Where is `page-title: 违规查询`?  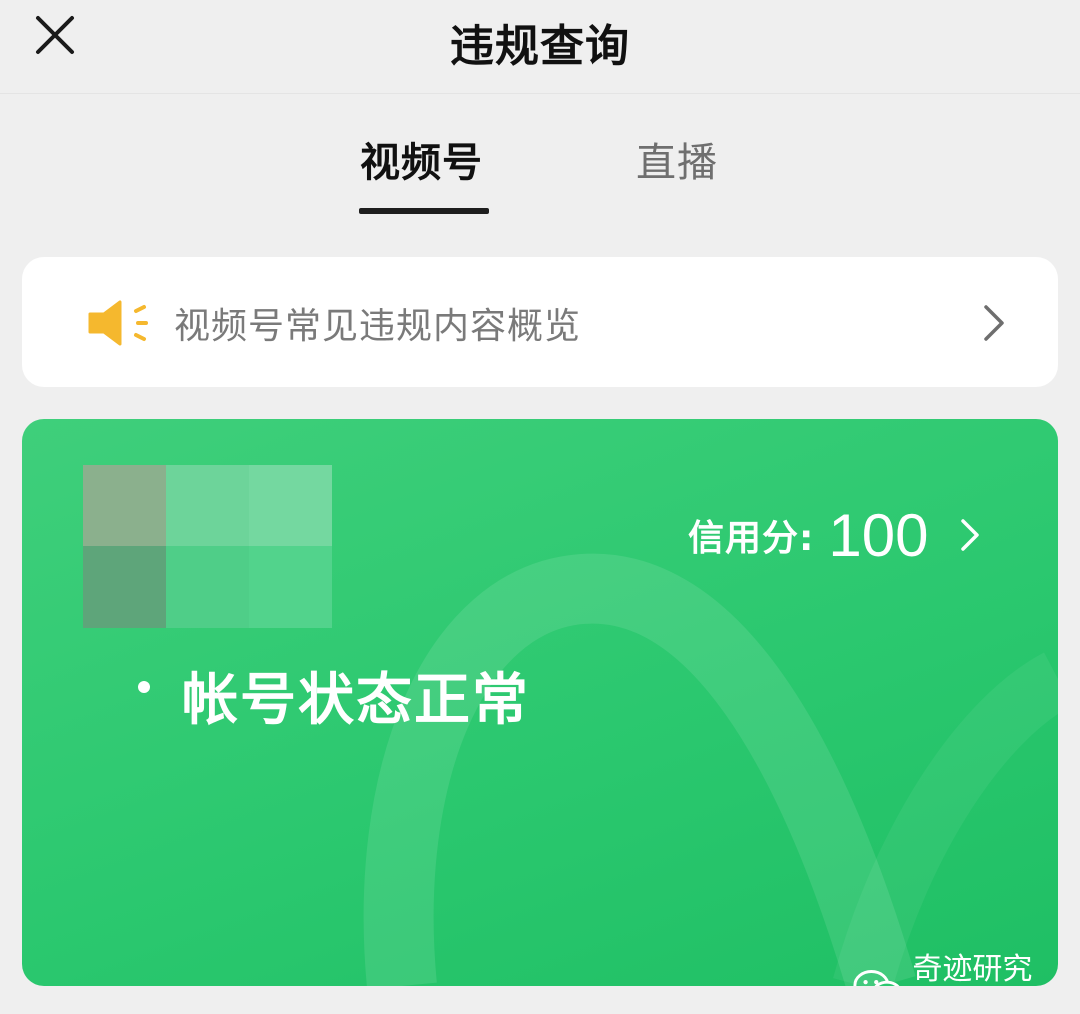
page-title: 违规查询 is located at coordinates (540, 46).